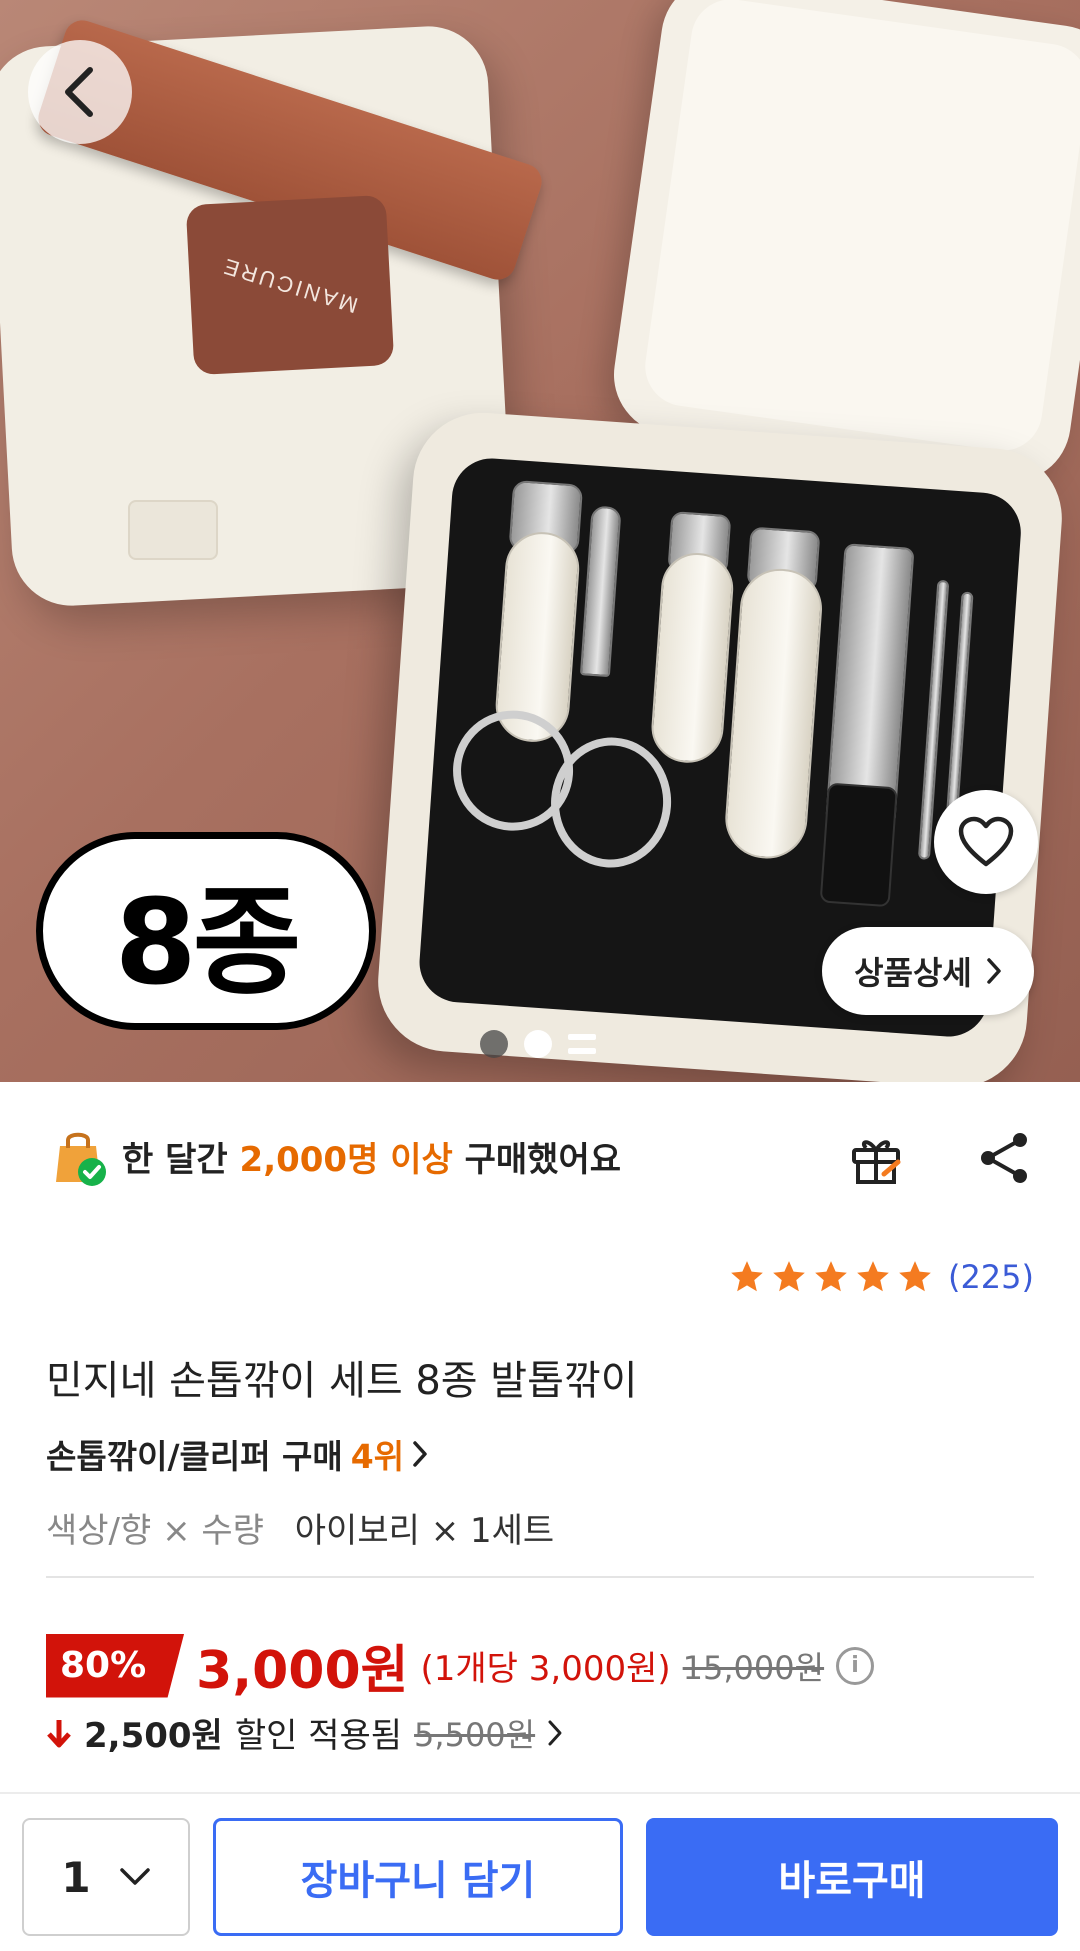 The width and height of the screenshot is (1080, 1951). Describe the element at coordinates (342, 1381) in the screenshot. I see `product-title: 민지네 손톱깎이 세트 8종 발톱깎이` at that location.